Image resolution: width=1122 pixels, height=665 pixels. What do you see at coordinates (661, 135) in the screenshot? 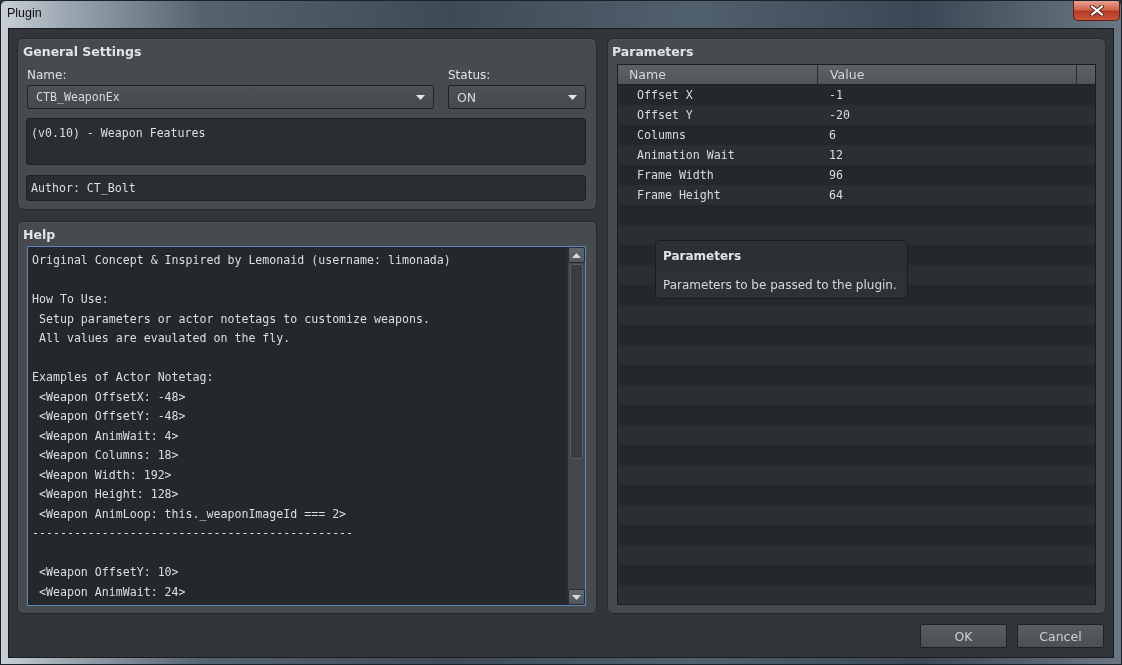
I see `table-cell: Columns` at bounding box center [661, 135].